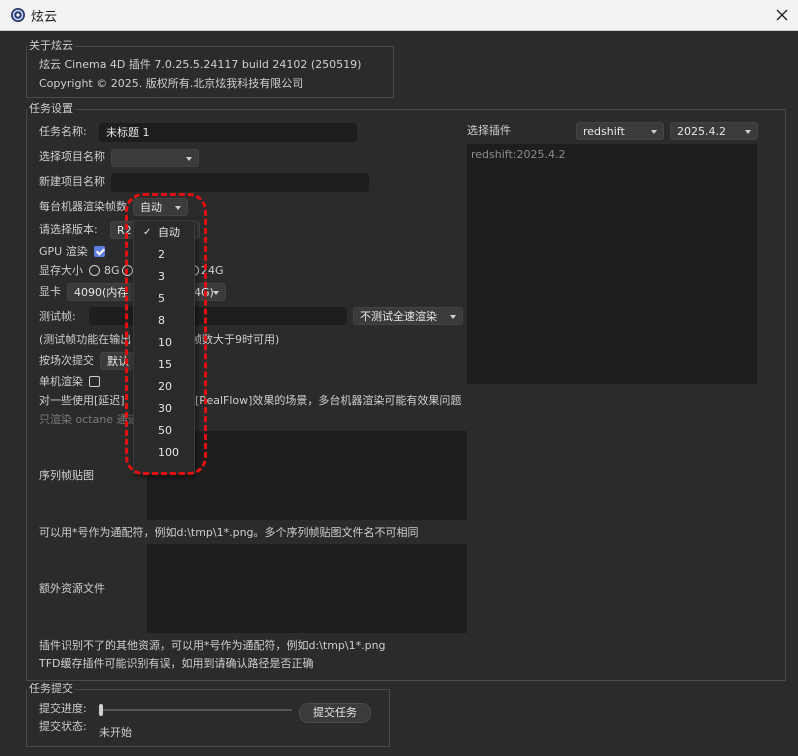 The image size is (798, 756). I want to click on test-mode-combo: 不测试全速渲染, so click(408, 316).